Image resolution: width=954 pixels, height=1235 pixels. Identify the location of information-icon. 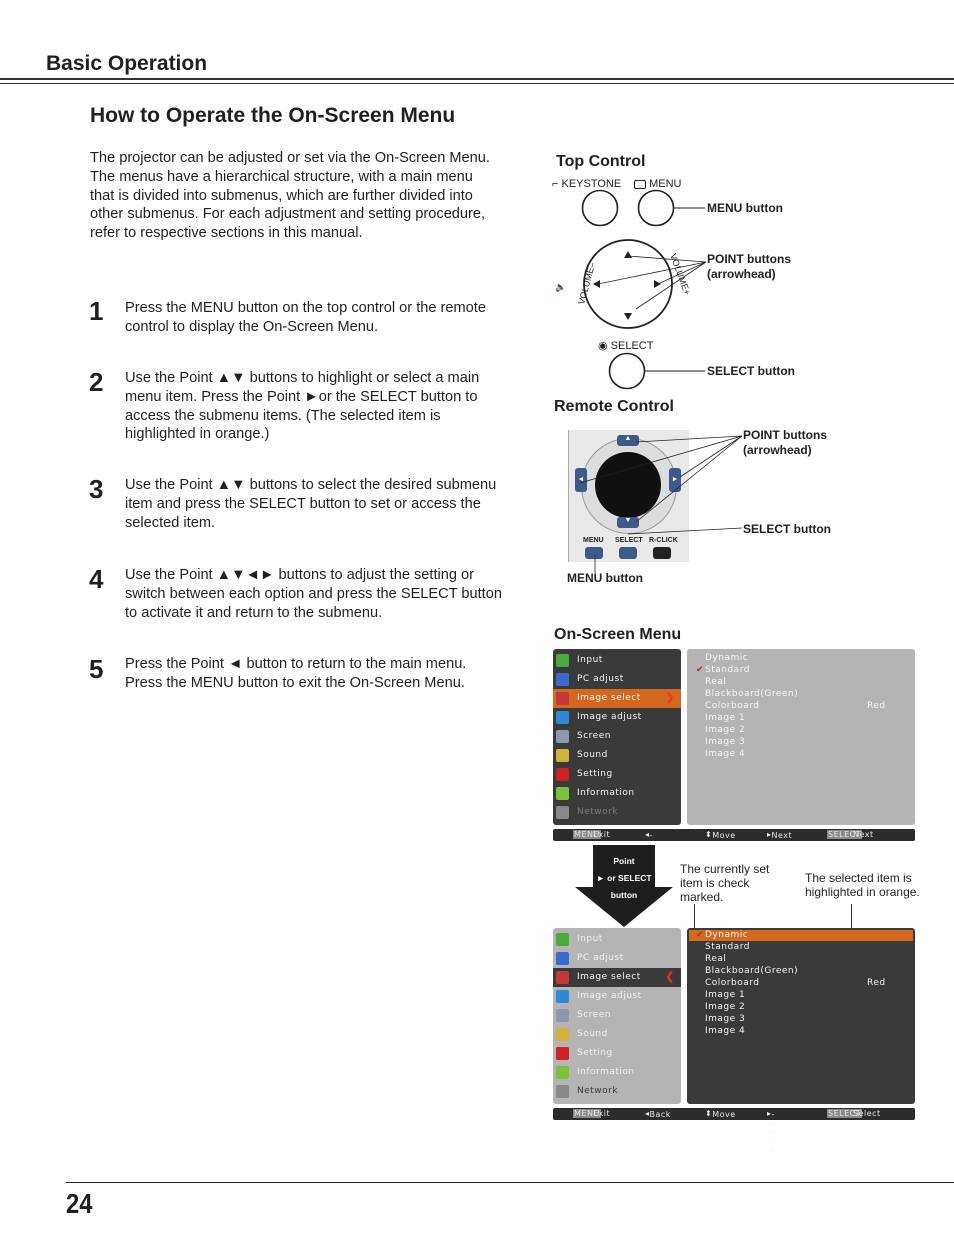
(562, 793).